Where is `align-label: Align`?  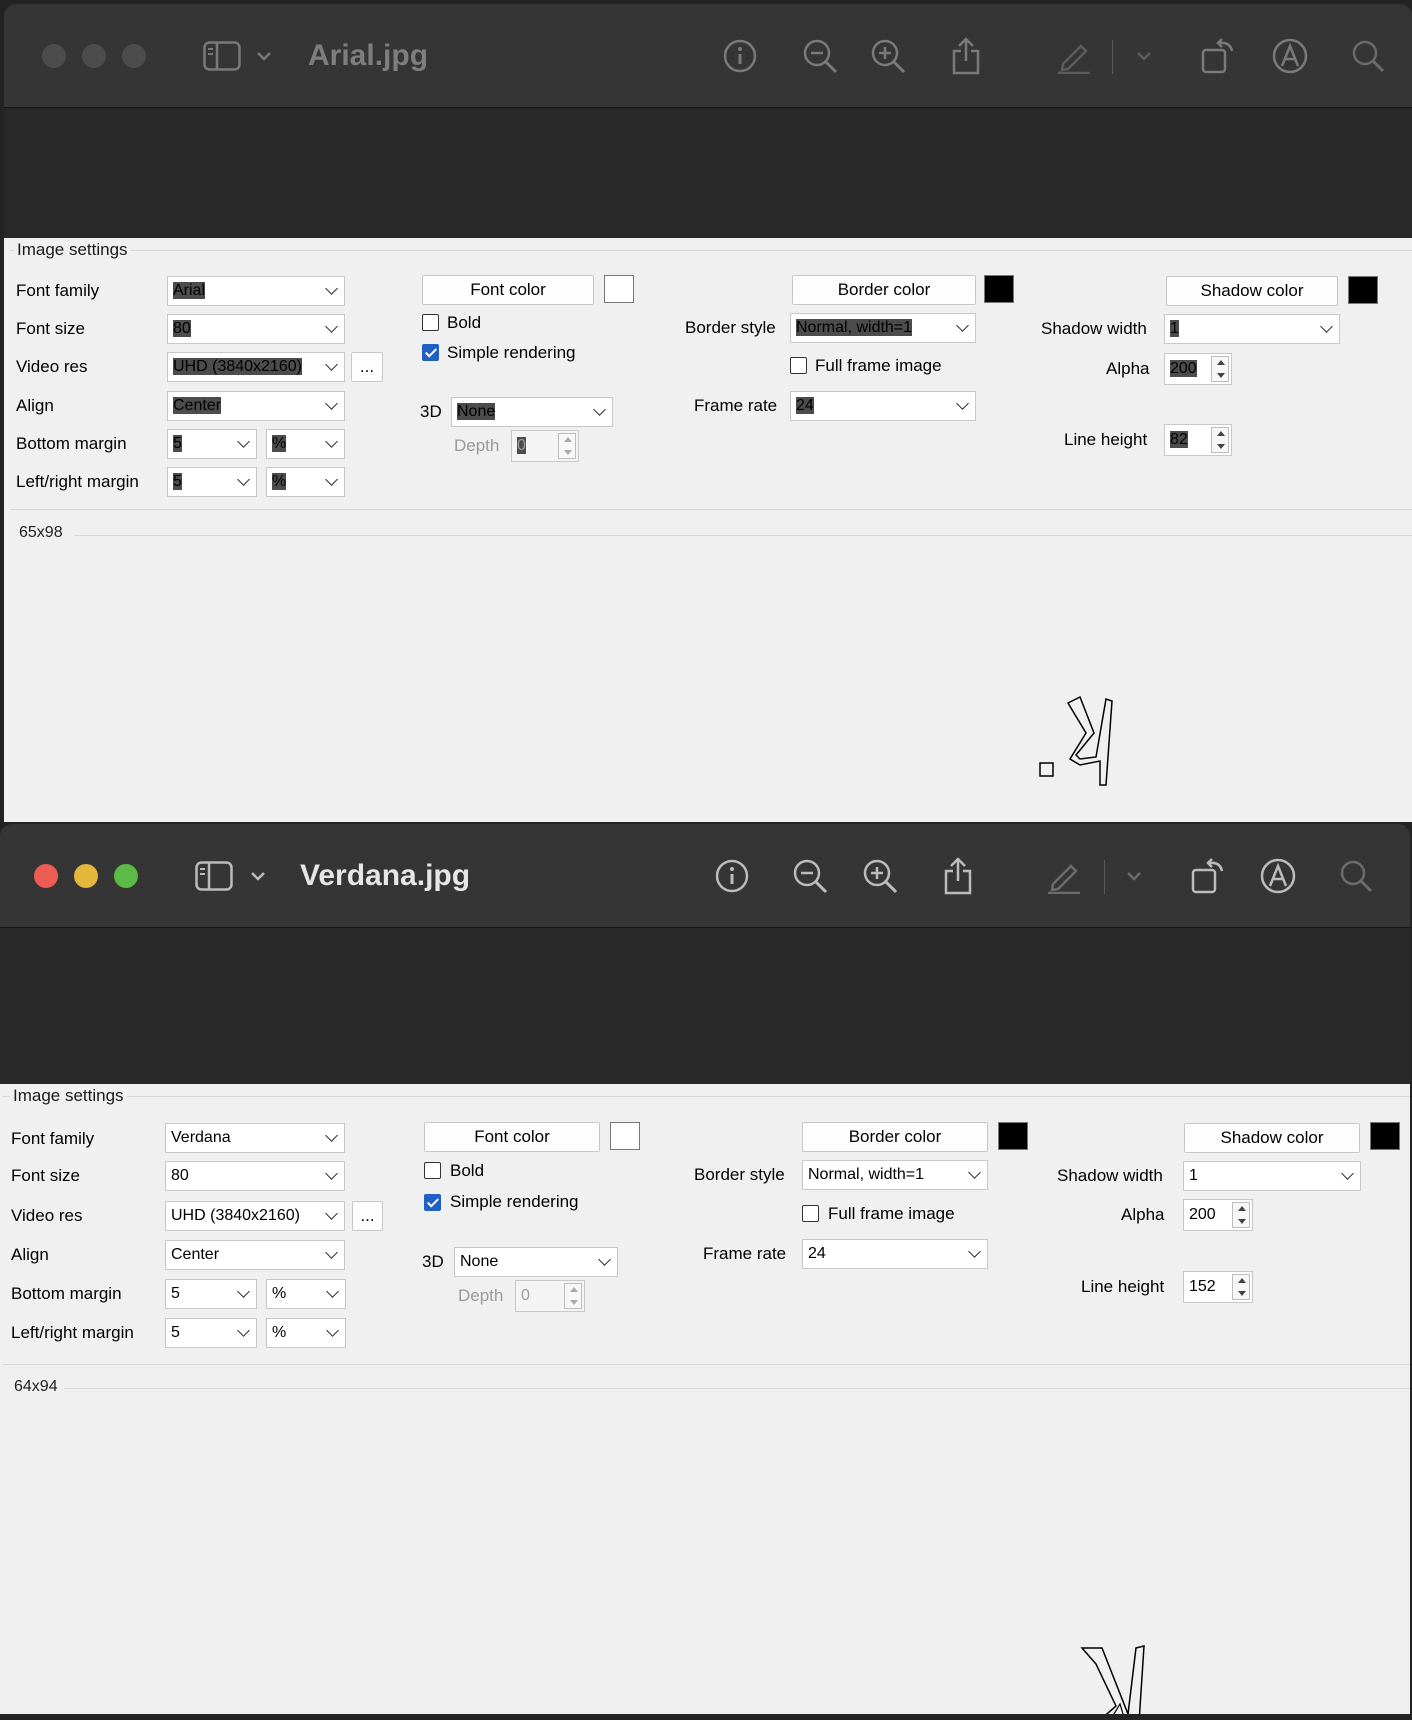 align-label: Align is located at coordinates (35, 405).